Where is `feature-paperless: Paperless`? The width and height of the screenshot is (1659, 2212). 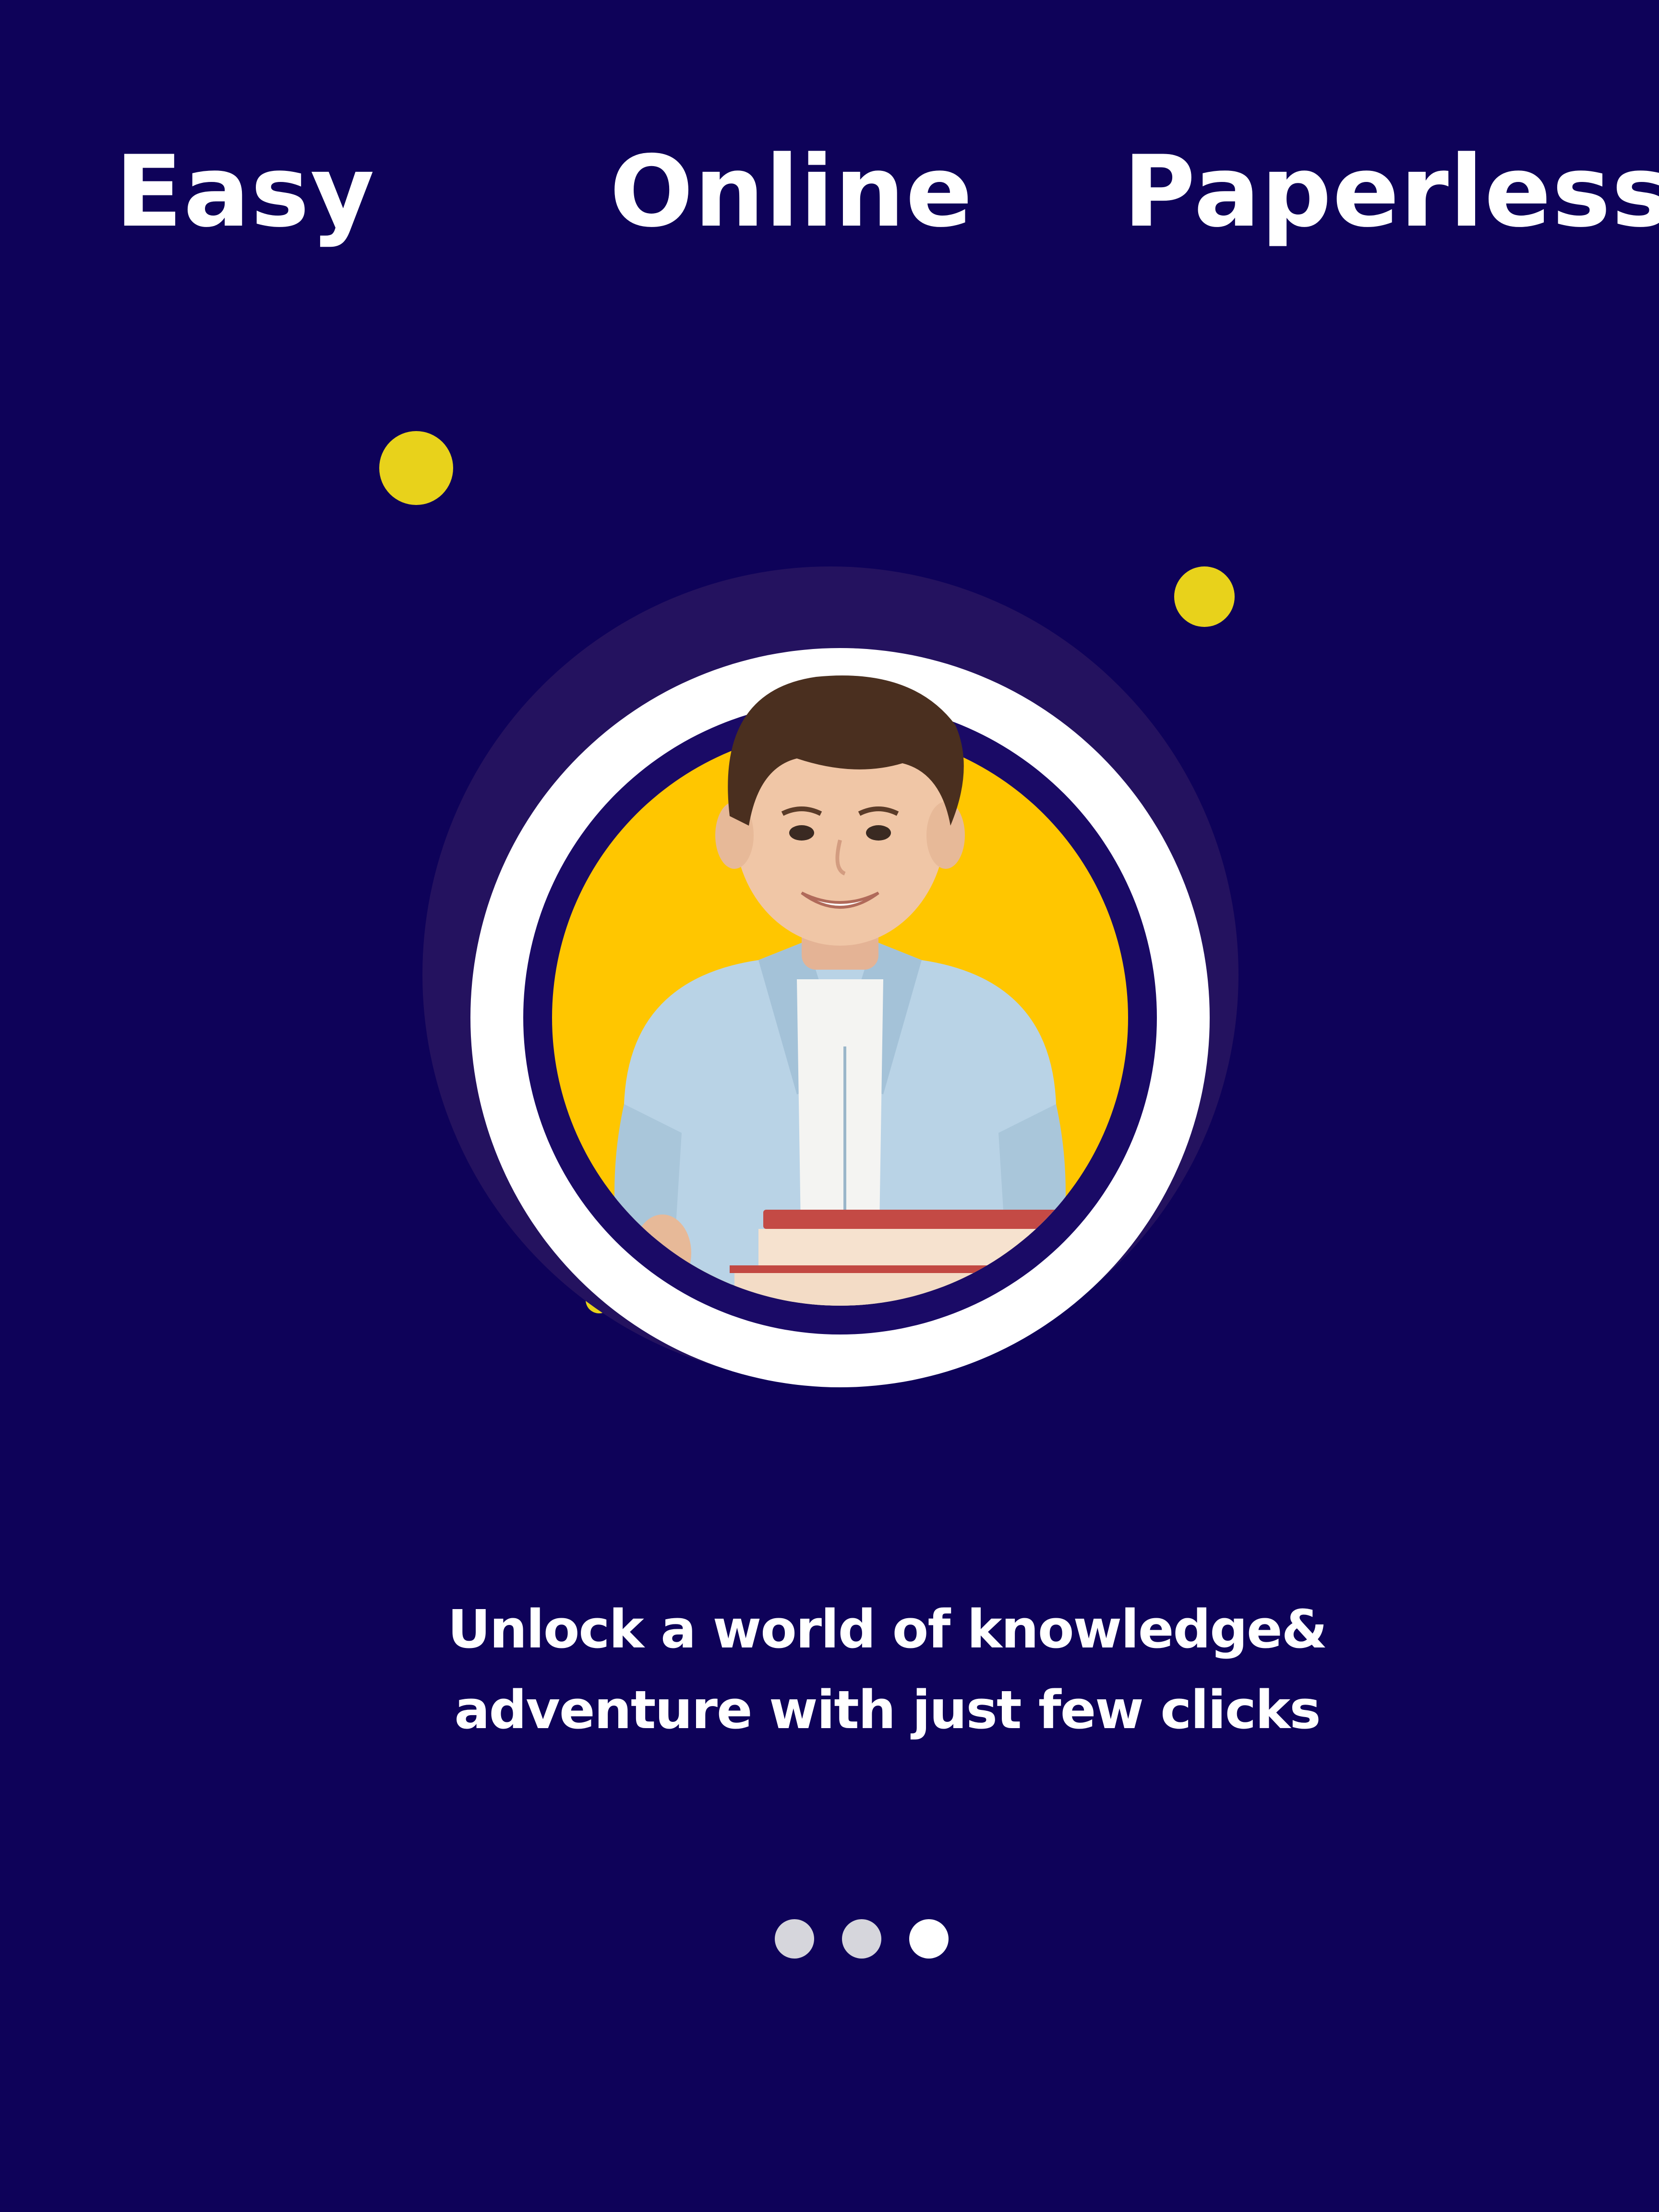 feature-paperless: Paperless is located at coordinates (1391, 192).